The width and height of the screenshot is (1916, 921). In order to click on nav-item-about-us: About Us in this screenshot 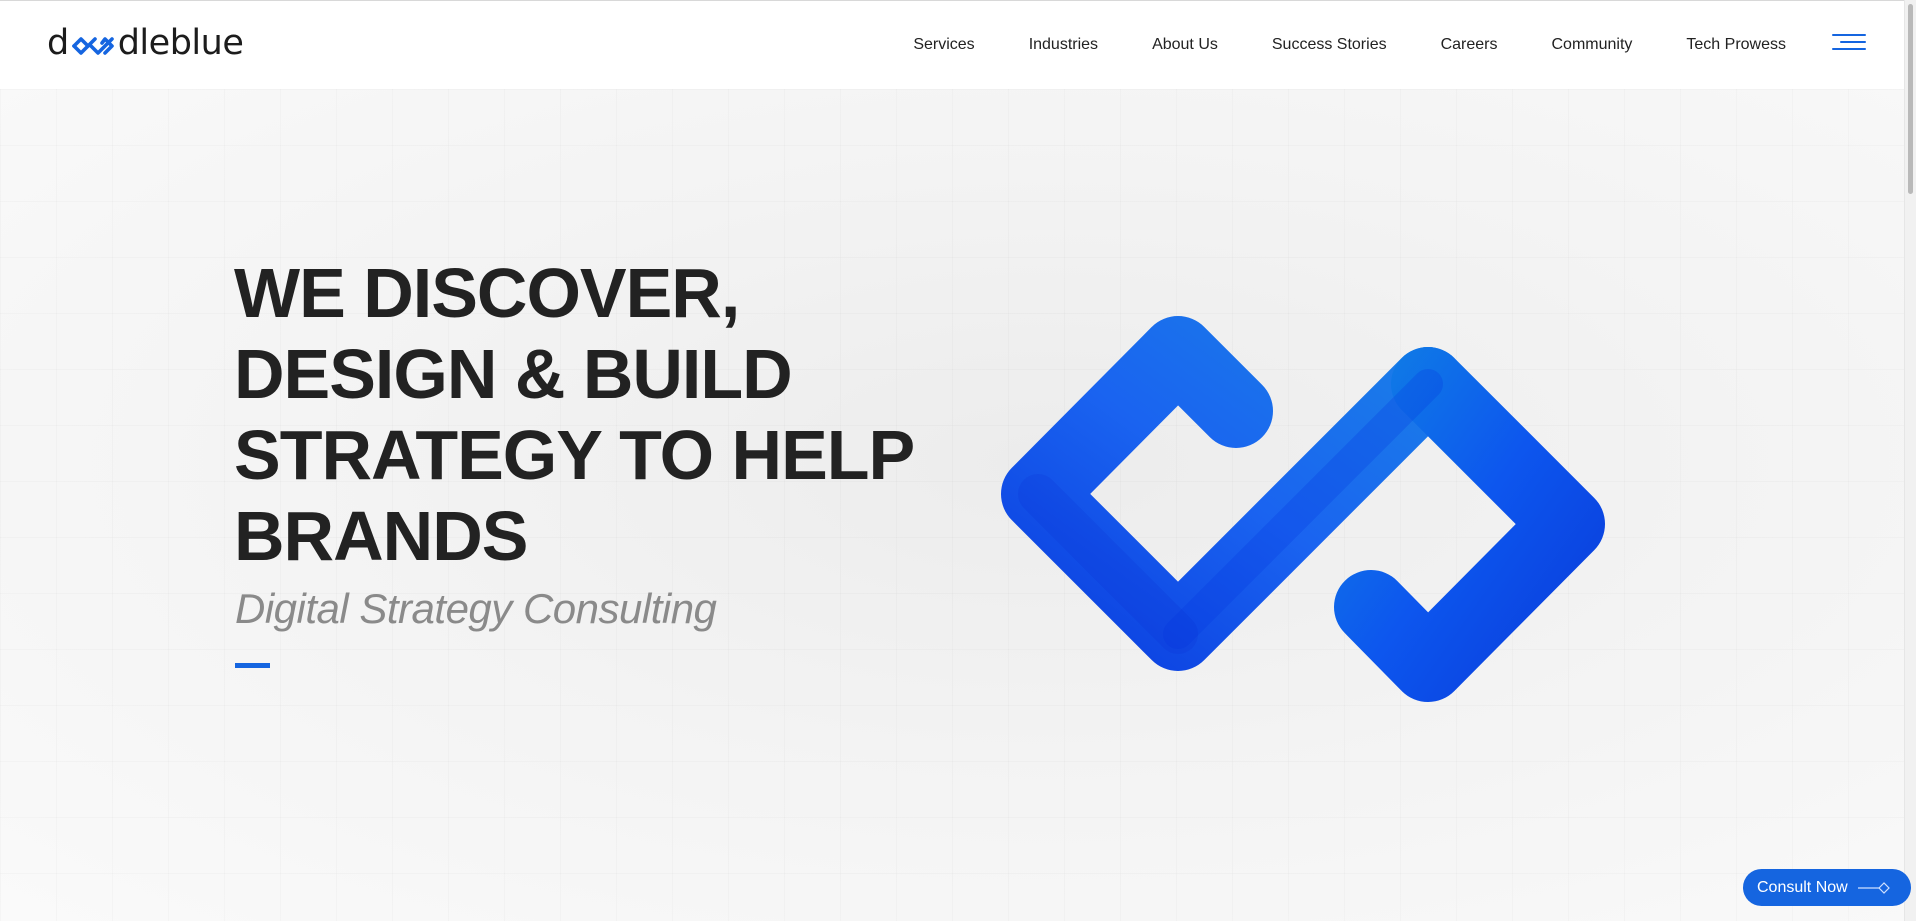, I will do `click(1185, 45)`.